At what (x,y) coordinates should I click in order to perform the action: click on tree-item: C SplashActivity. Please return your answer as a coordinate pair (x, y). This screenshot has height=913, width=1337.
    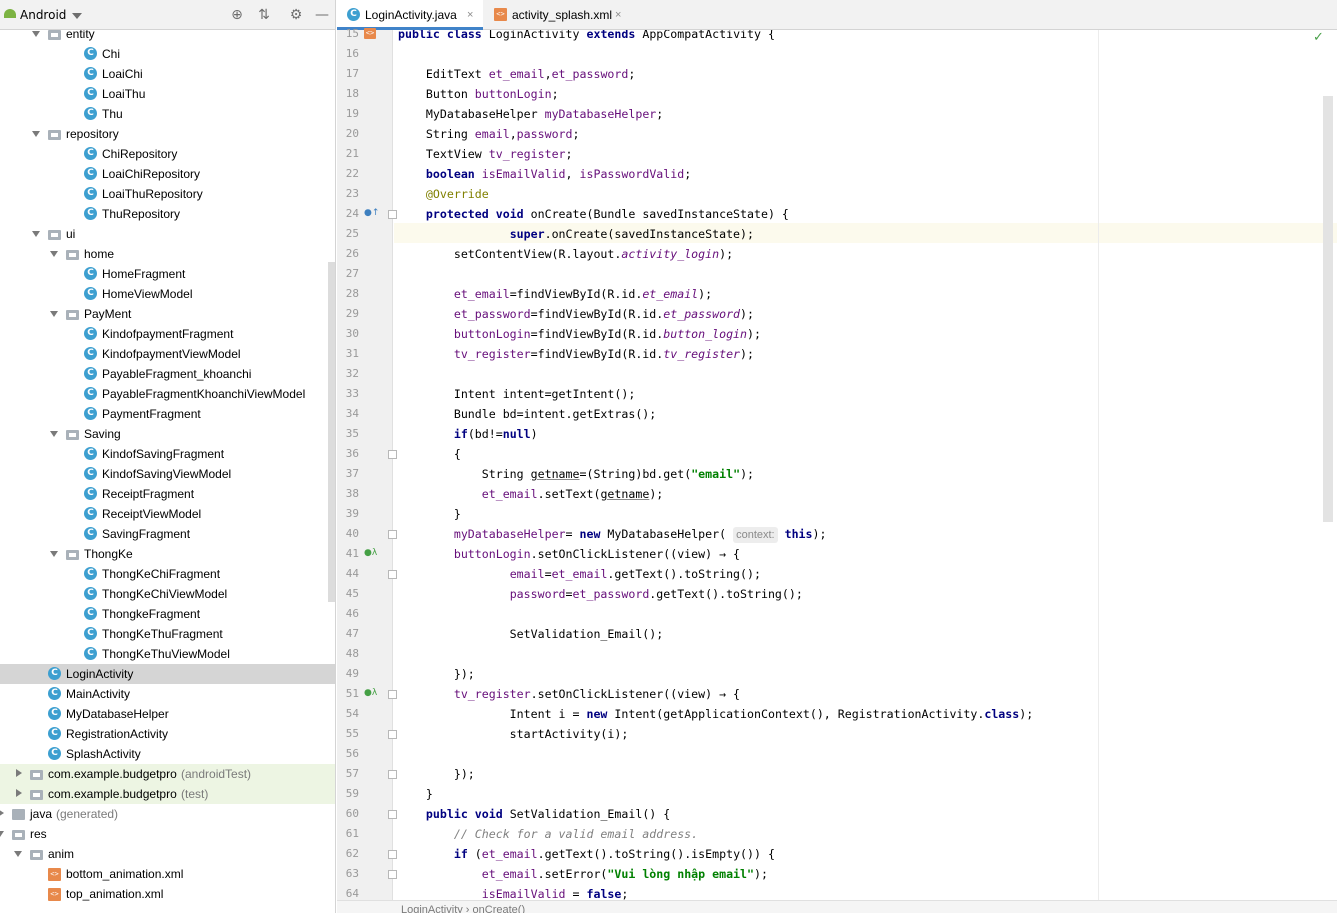
    Looking at the image, I should click on (167, 754).